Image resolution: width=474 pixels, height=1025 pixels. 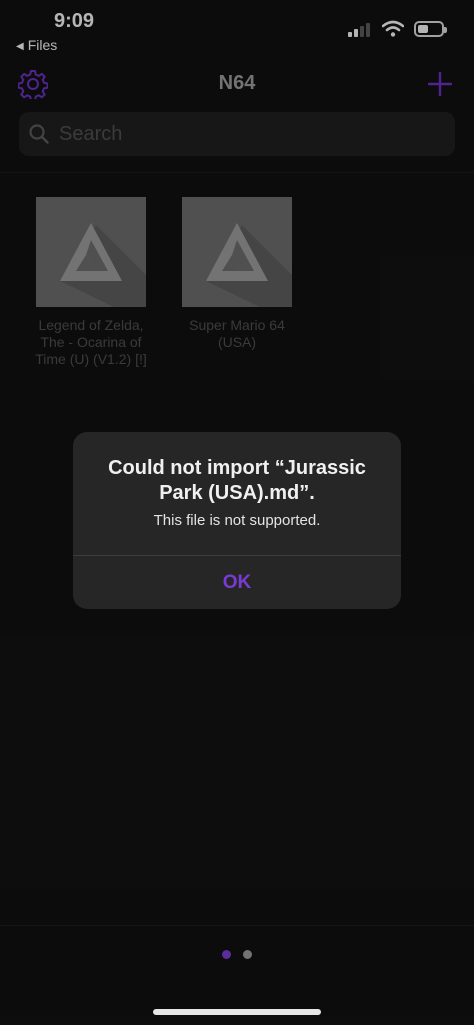 What do you see at coordinates (237, 1012) in the screenshot?
I see `home-indicator` at bounding box center [237, 1012].